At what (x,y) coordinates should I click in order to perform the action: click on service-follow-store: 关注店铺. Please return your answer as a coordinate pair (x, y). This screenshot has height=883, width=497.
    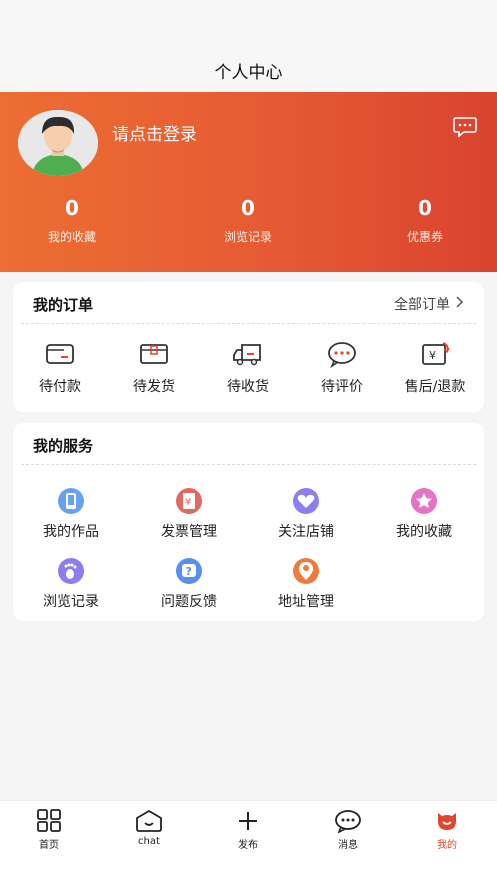
    Looking at the image, I should click on (306, 514).